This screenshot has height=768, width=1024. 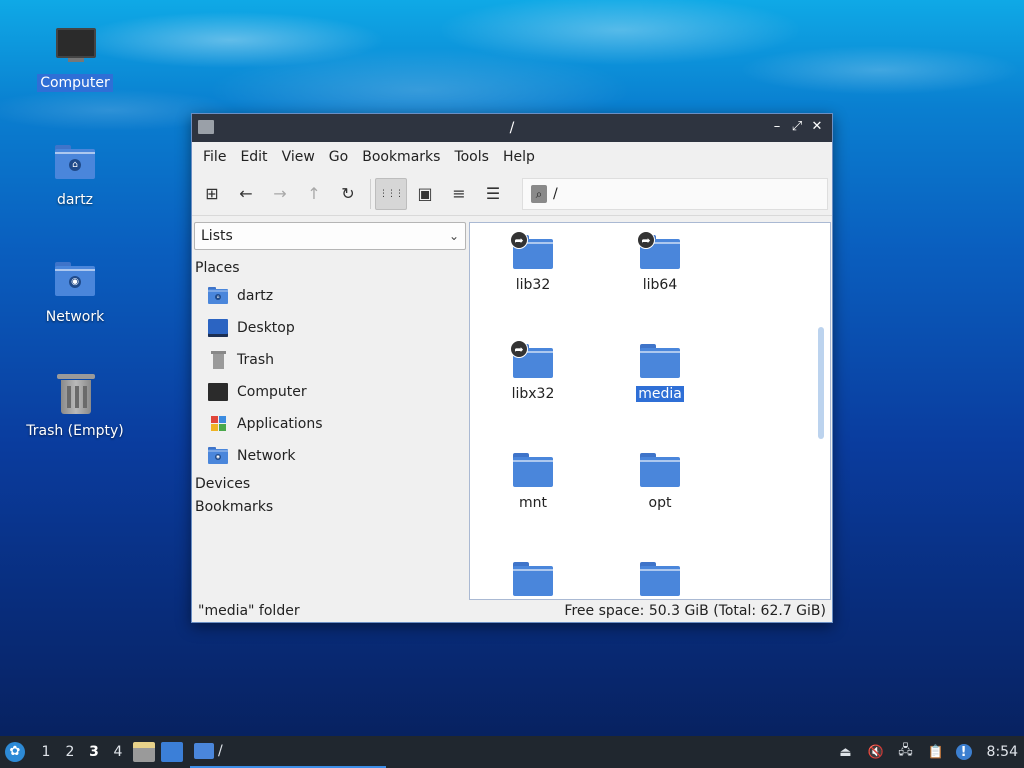 I want to click on file-manager-launcher-icon, so click(x=144, y=752).